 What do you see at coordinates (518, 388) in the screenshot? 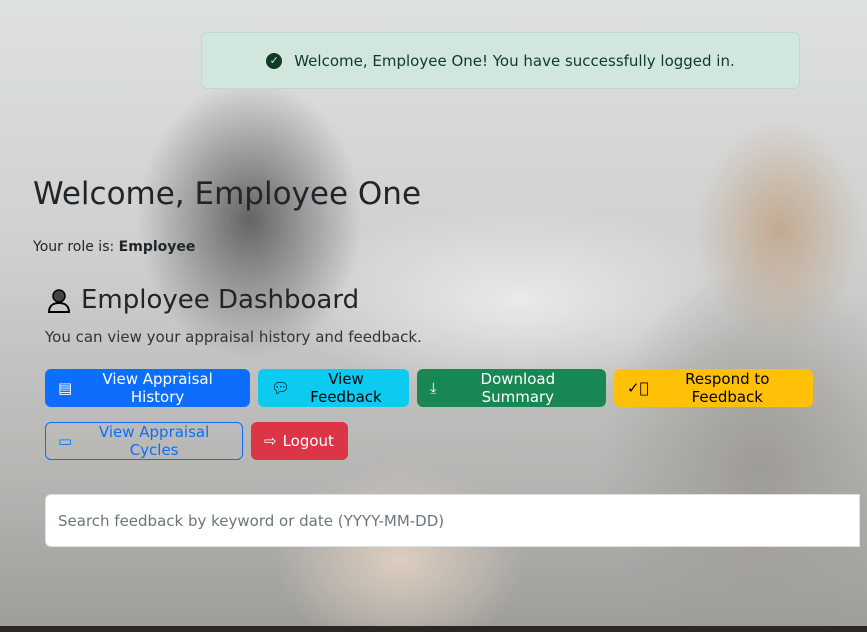
I see `button-label: Download Summary` at bounding box center [518, 388].